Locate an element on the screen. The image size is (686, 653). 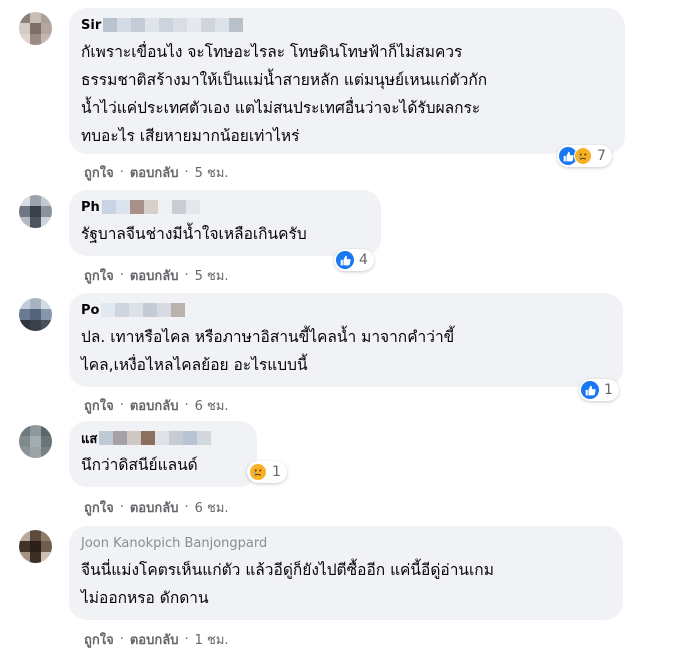
author-name: Ph is located at coordinates (90, 207).